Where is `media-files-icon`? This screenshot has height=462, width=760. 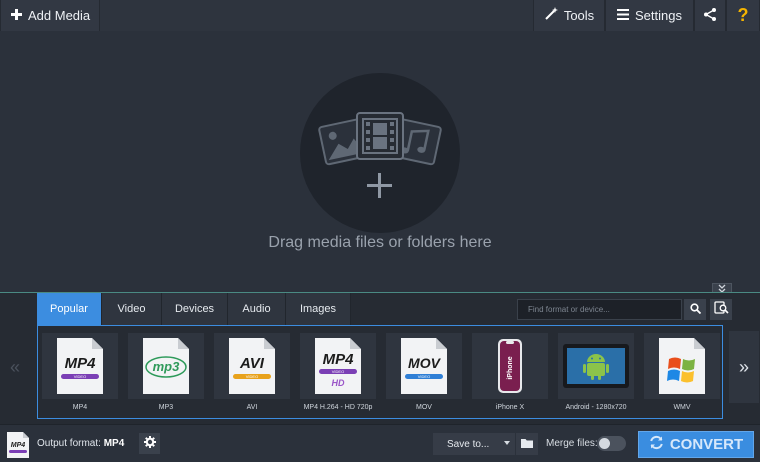 media-files-icon is located at coordinates (380, 155).